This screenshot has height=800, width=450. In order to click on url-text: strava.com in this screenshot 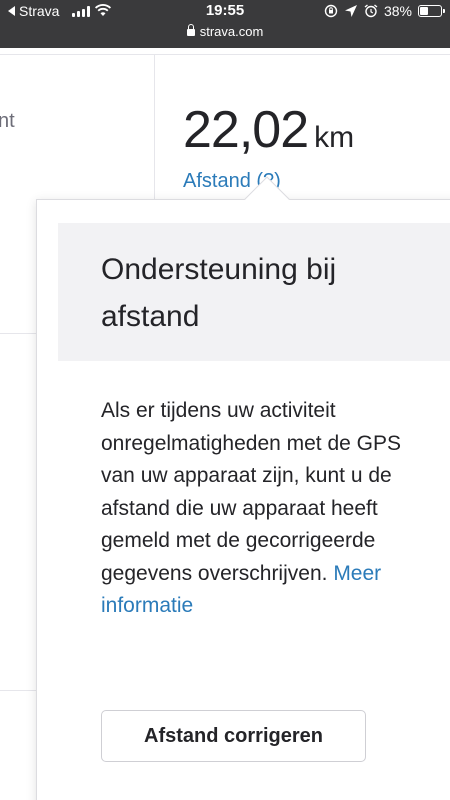, I will do `click(231, 31)`.